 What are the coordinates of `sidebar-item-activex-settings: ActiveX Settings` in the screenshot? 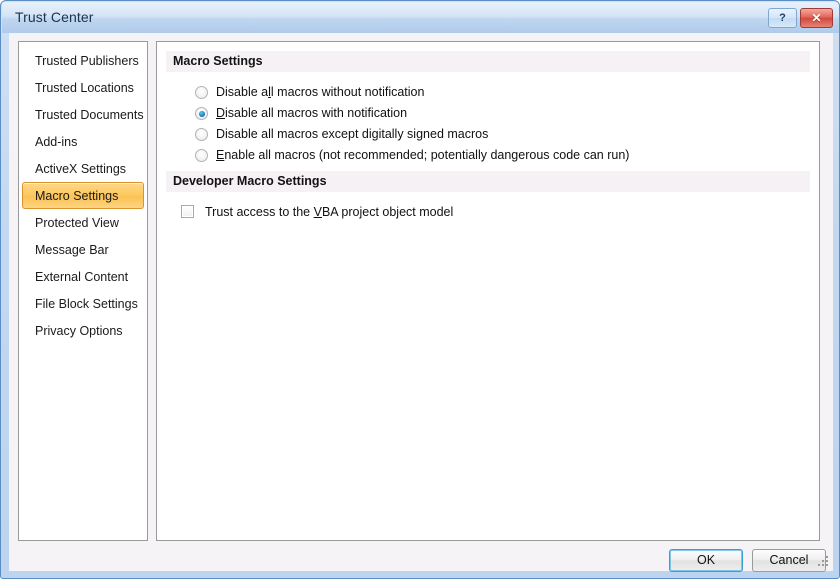 It's located at (83, 168).